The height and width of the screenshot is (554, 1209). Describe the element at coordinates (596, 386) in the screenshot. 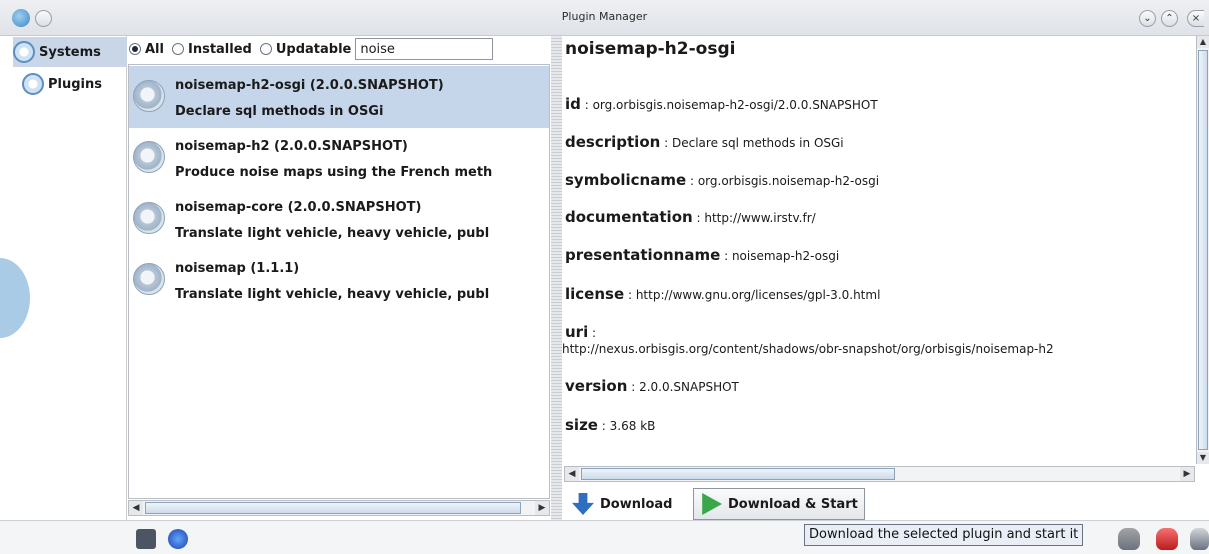

I see `property-key: version` at that location.